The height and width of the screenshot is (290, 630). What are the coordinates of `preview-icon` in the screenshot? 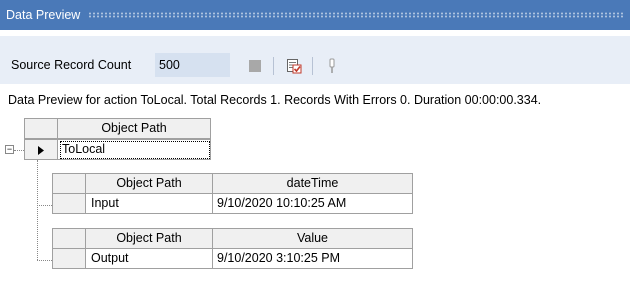 It's located at (294, 66).